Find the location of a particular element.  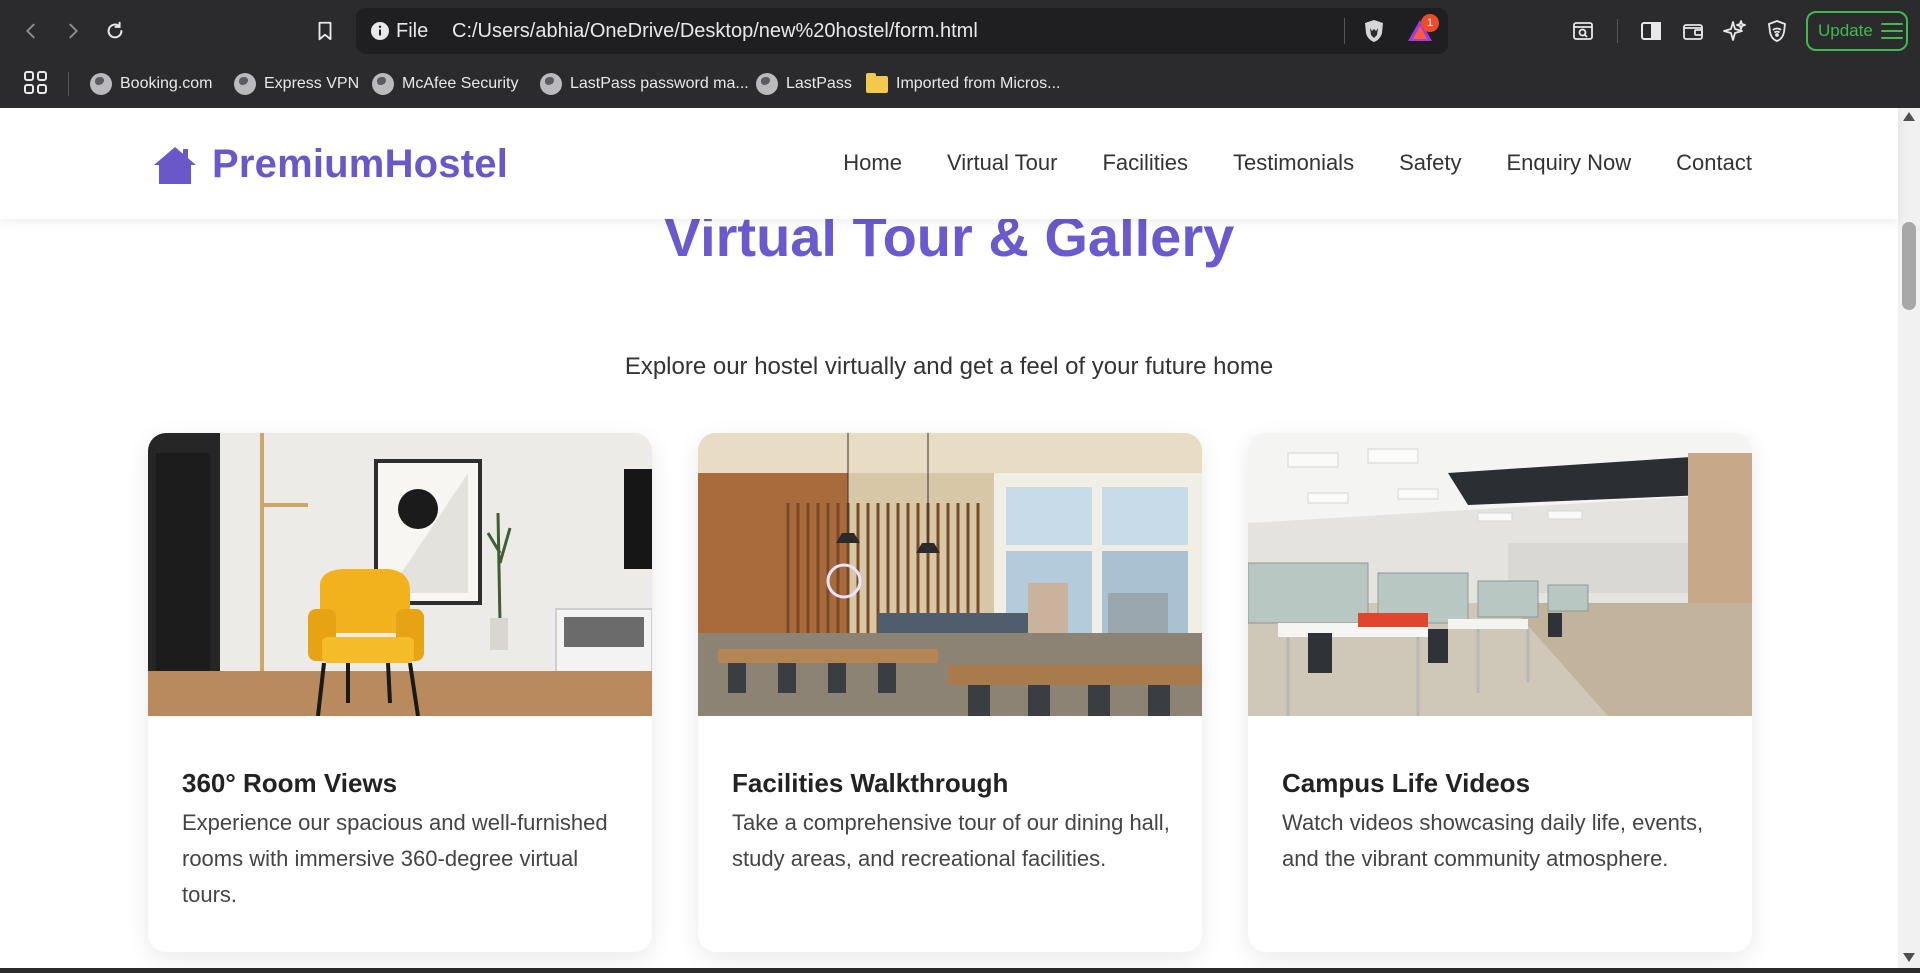

bookmarks-divider is located at coordinates (68, 84).